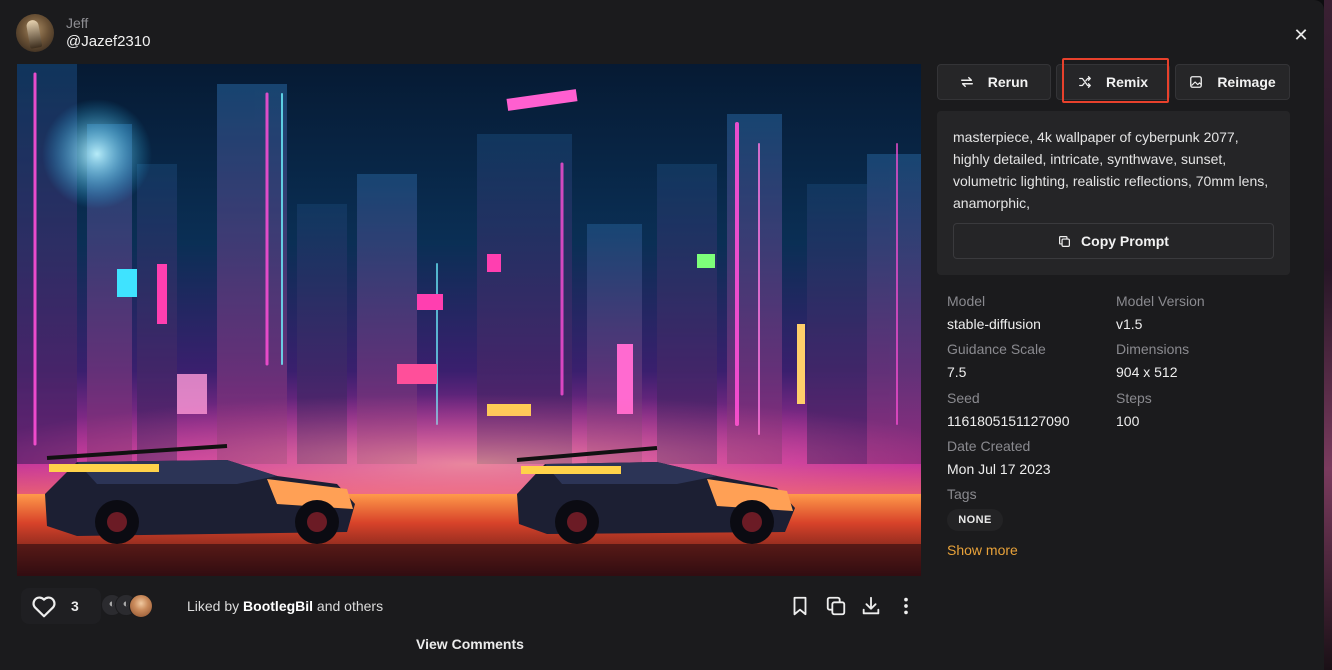 Image resolution: width=1332 pixels, height=670 pixels. Describe the element at coordinates (1065, 241) in the screenshot. I see `copy-icon` at that location.